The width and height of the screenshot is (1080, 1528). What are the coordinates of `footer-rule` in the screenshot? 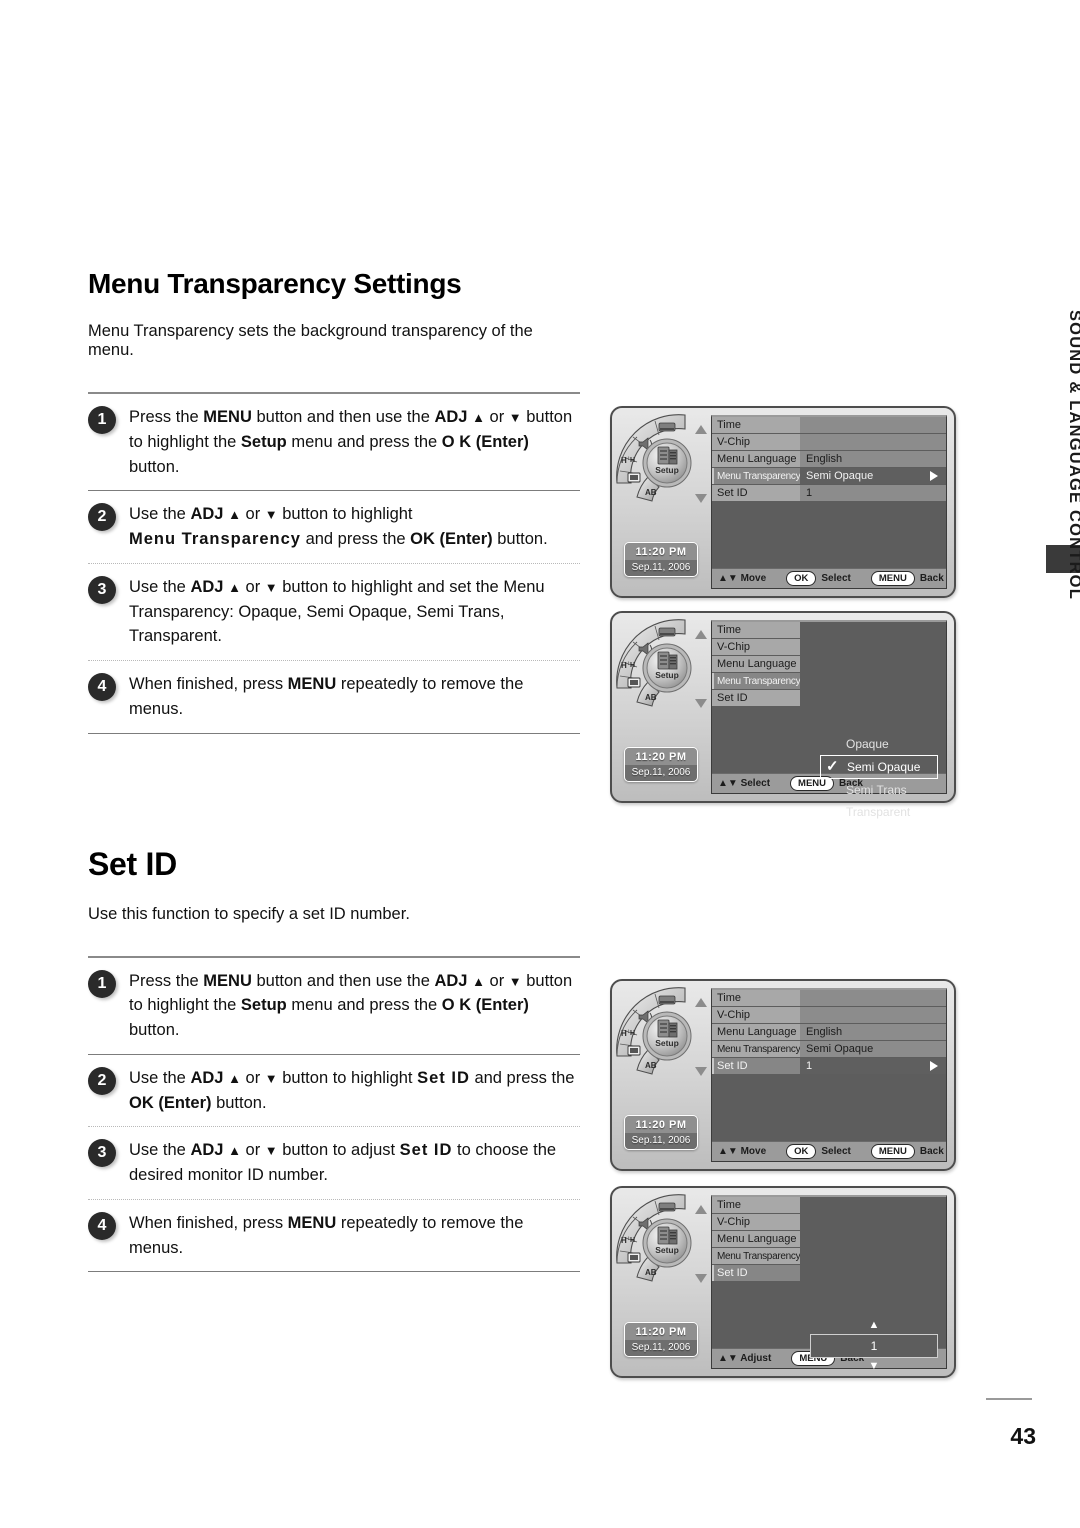 It's located at (1009, 1399).